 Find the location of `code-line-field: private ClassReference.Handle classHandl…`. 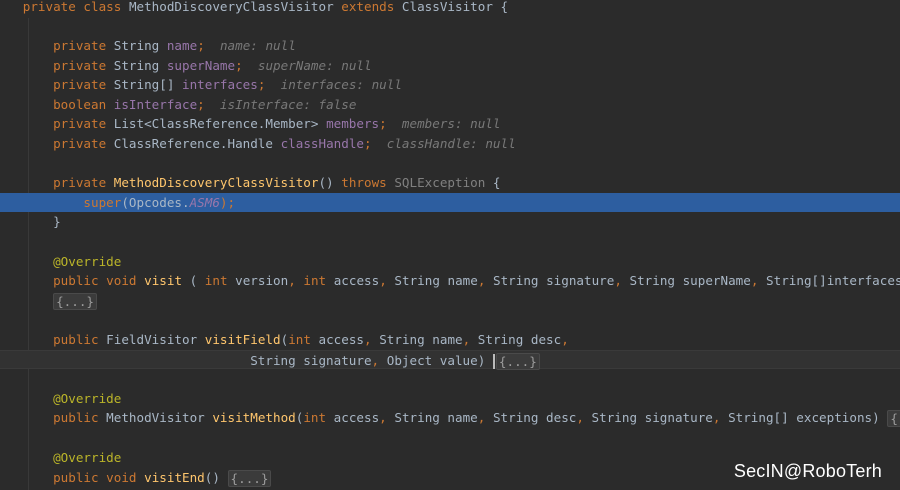

code-line-field: private ClassReference.Handle classHandl… is located at coordinates (450, 144).